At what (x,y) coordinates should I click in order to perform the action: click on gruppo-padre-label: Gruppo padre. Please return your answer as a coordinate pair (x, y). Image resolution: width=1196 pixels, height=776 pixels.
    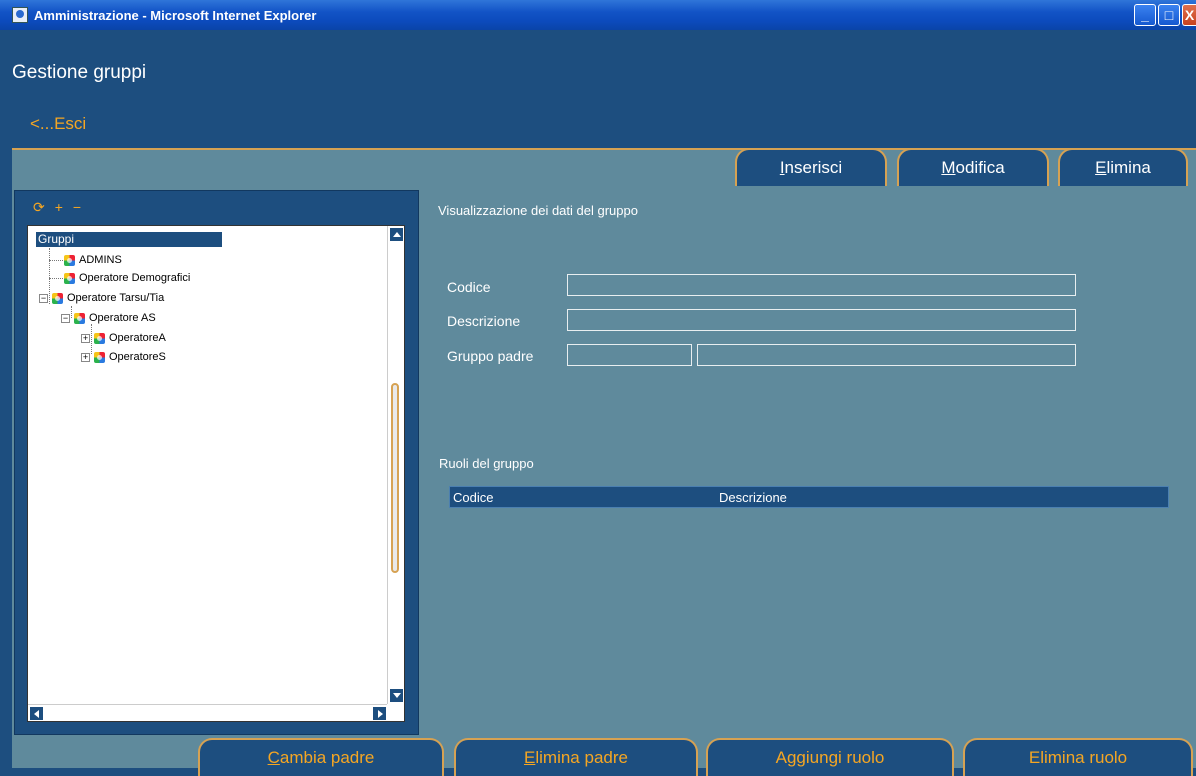
    Looking at the image, I should click on (490, 356).